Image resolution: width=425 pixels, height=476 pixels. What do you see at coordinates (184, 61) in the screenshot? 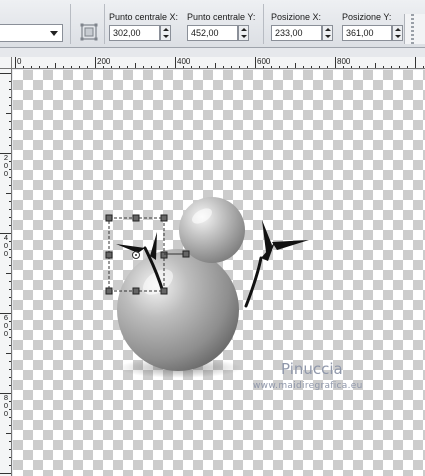
I see `ruler-label: 400` at bounding box center [184, 61].